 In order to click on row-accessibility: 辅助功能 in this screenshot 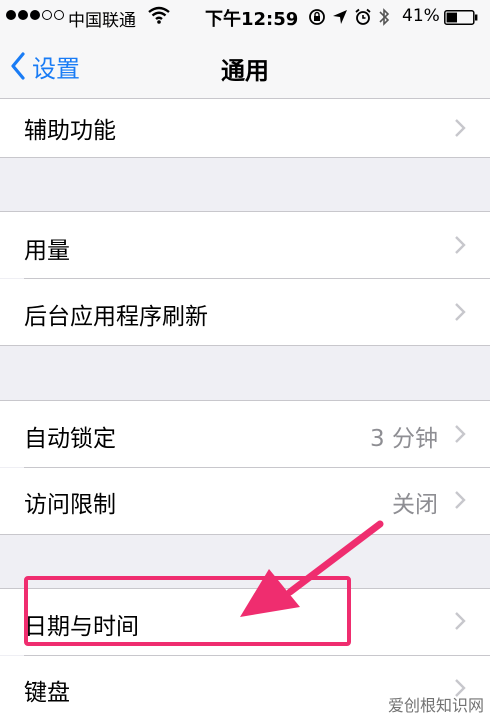, I will do `click(245, 128)`.